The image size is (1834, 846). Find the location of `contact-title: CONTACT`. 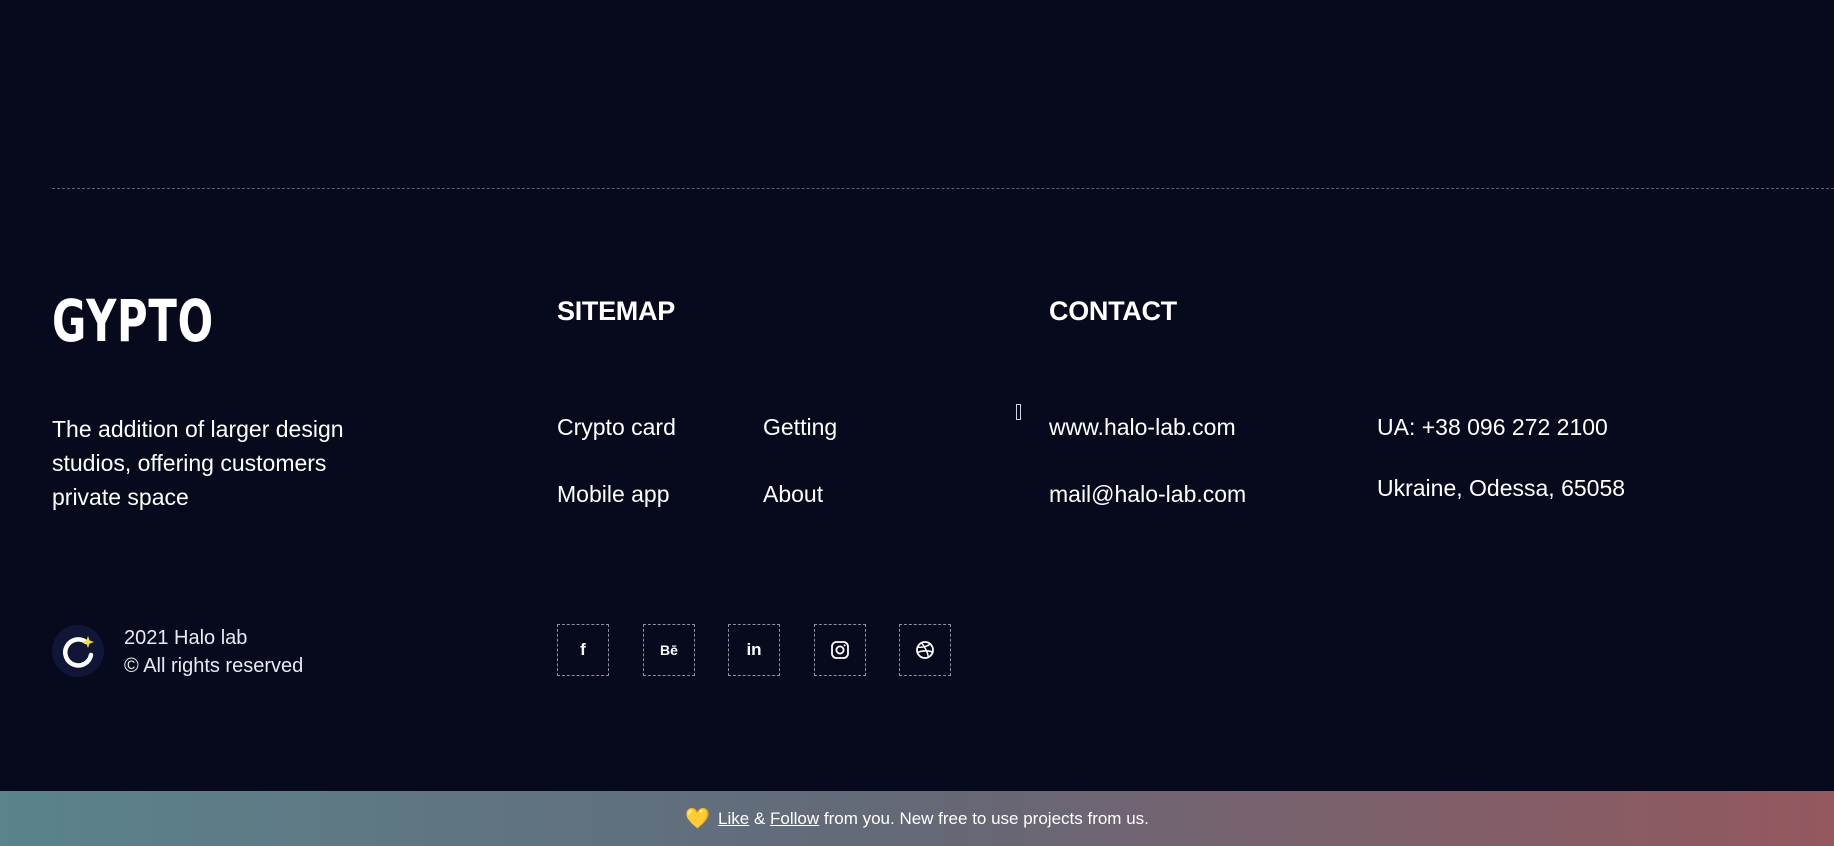

contact-title: CONTACT is located at coordinates (1113, 311).